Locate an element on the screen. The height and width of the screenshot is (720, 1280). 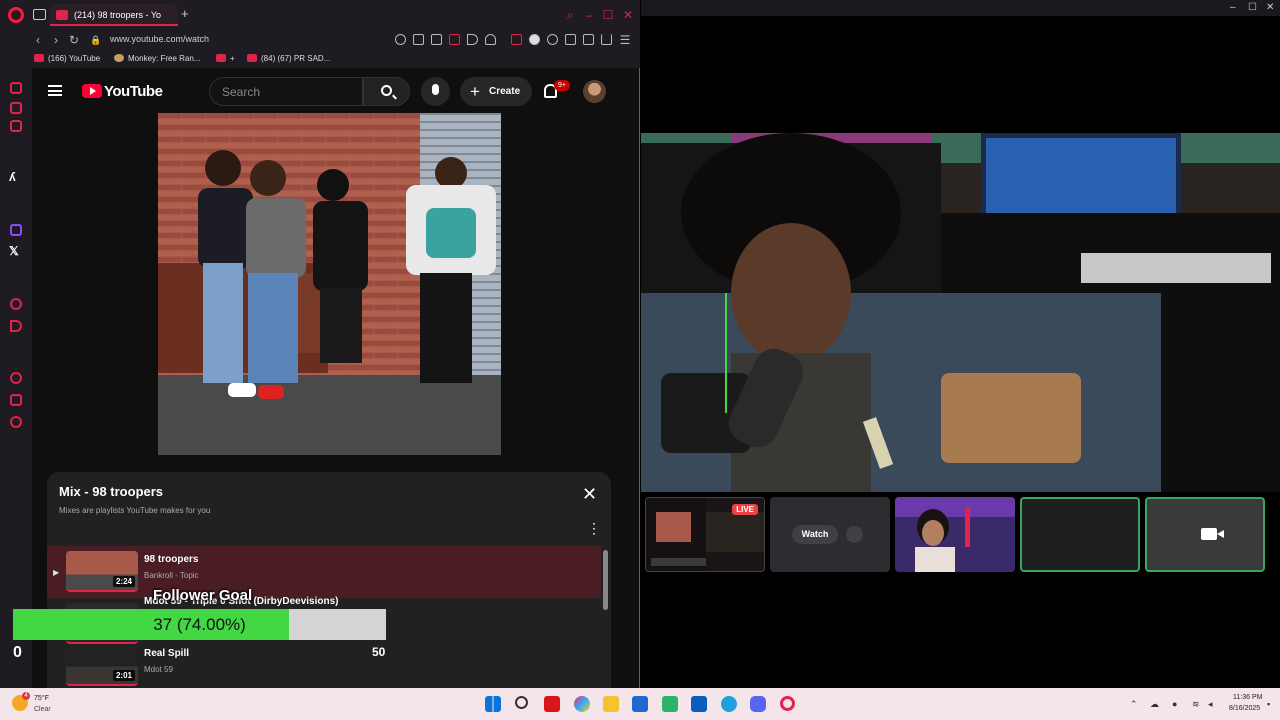
youtube-logo-icon is located at coordinates (92, 91).